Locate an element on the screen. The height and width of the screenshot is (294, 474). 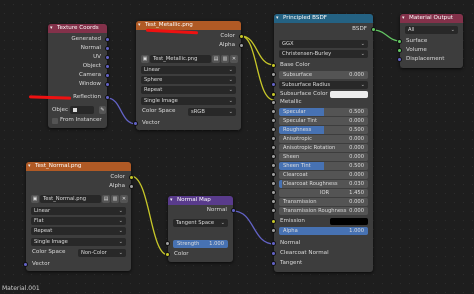
projection-select: Sphere ⌄ is located at coordinates (188, 80).